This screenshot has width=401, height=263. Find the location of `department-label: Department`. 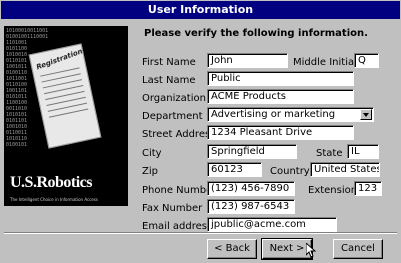

department-label: Department is located at coordinates (172, 116).